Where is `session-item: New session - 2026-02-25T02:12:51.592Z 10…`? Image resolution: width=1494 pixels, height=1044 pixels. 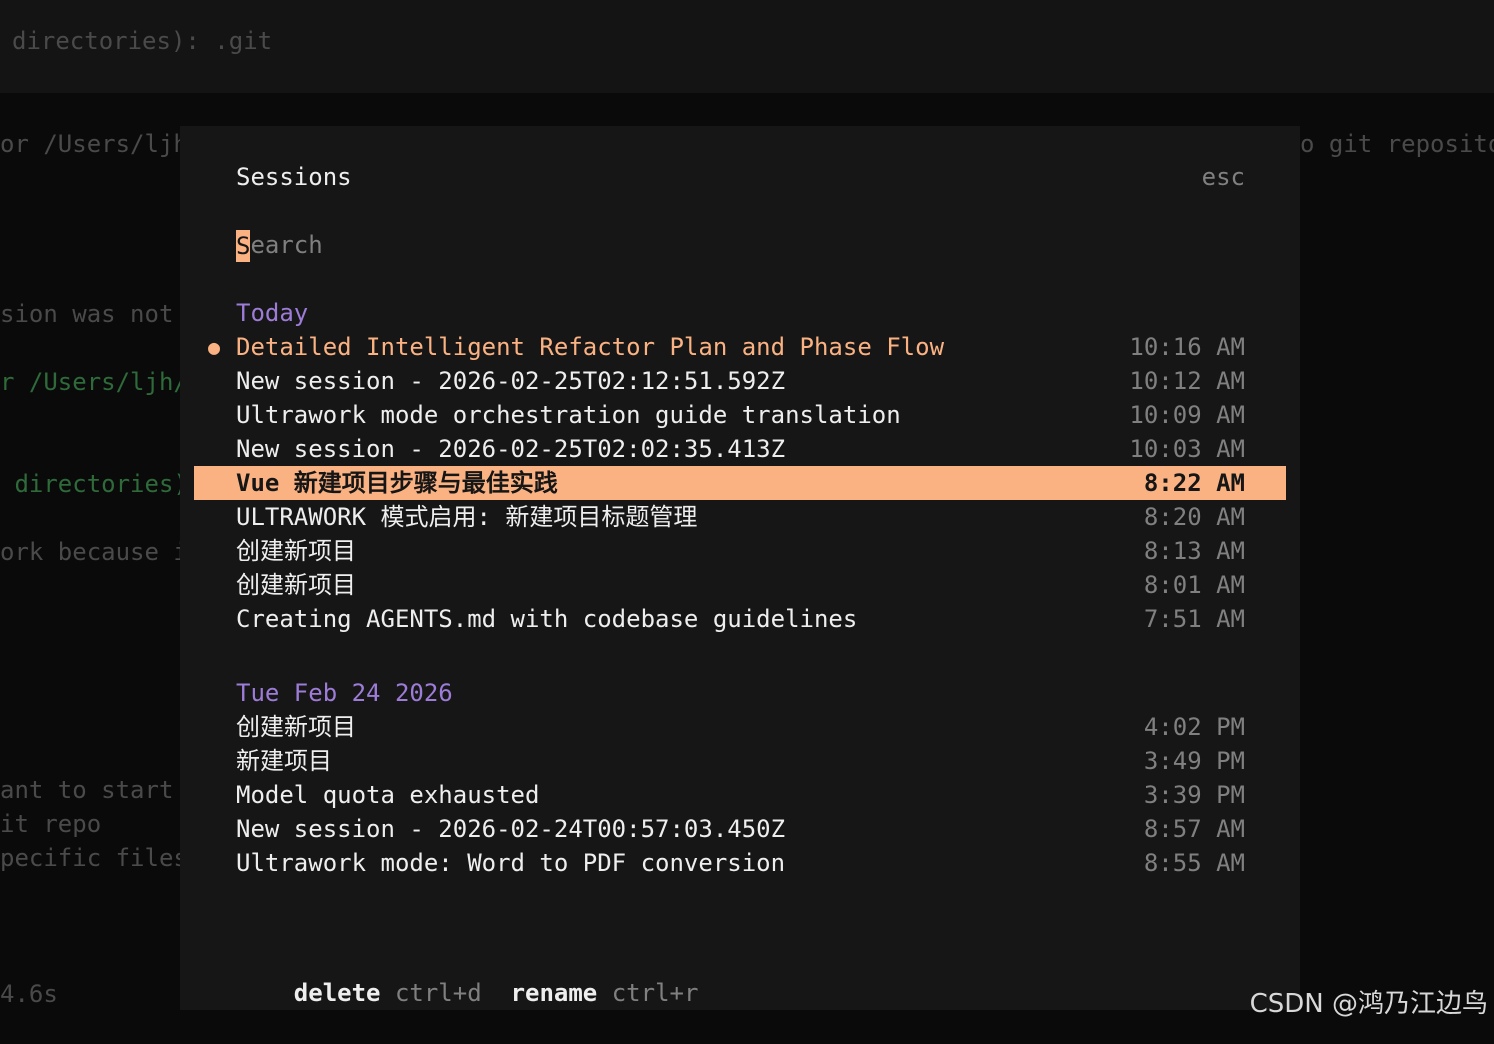
session-item: New session - 2026-02-25T02:12:51.592Z 10… is located at coordinates (740, 381).